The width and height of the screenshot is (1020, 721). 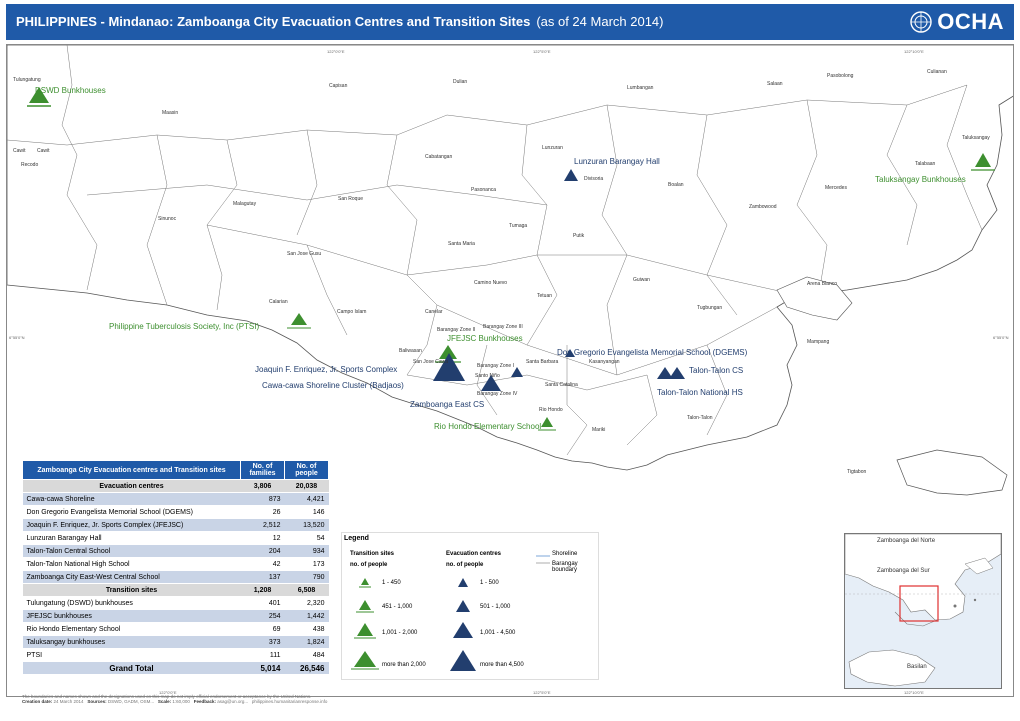 What do you see at coordinates (498, 633) in the screenshot?
I see `legend-evac-class: 1,001 - 4,500` at bounding box center [498, 633].